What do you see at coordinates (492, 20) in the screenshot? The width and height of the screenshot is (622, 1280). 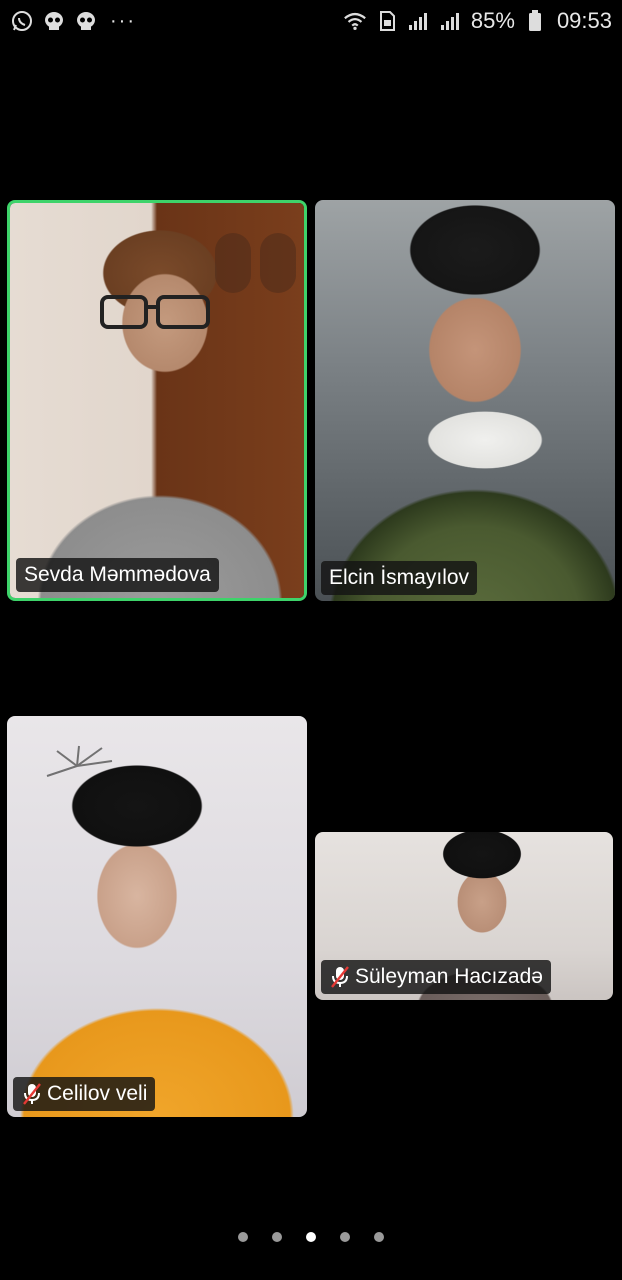 I see `battery-percent: 85%` at bounding box center [492, 20].